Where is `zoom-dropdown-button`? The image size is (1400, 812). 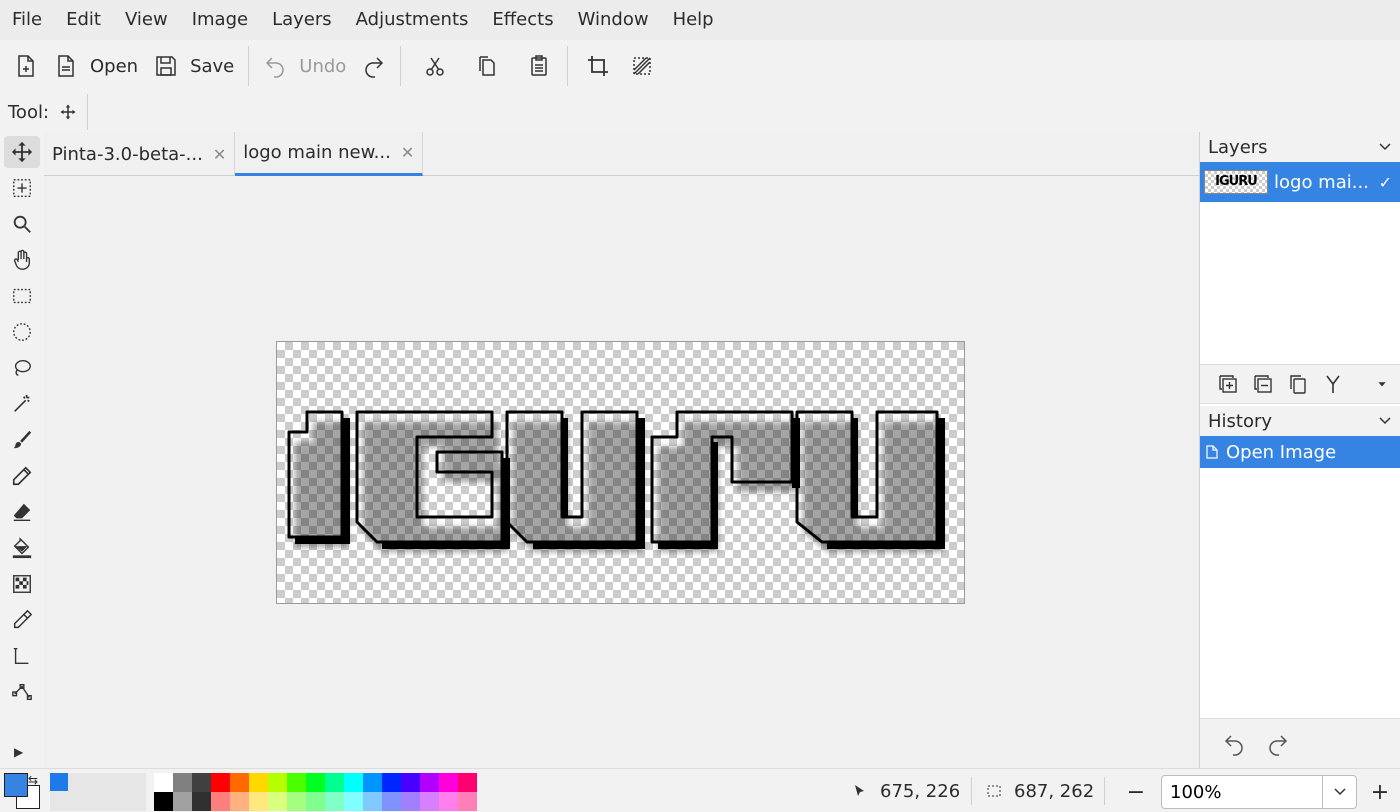 zoom-dropdown-button is located at coordinates (1339, 792).